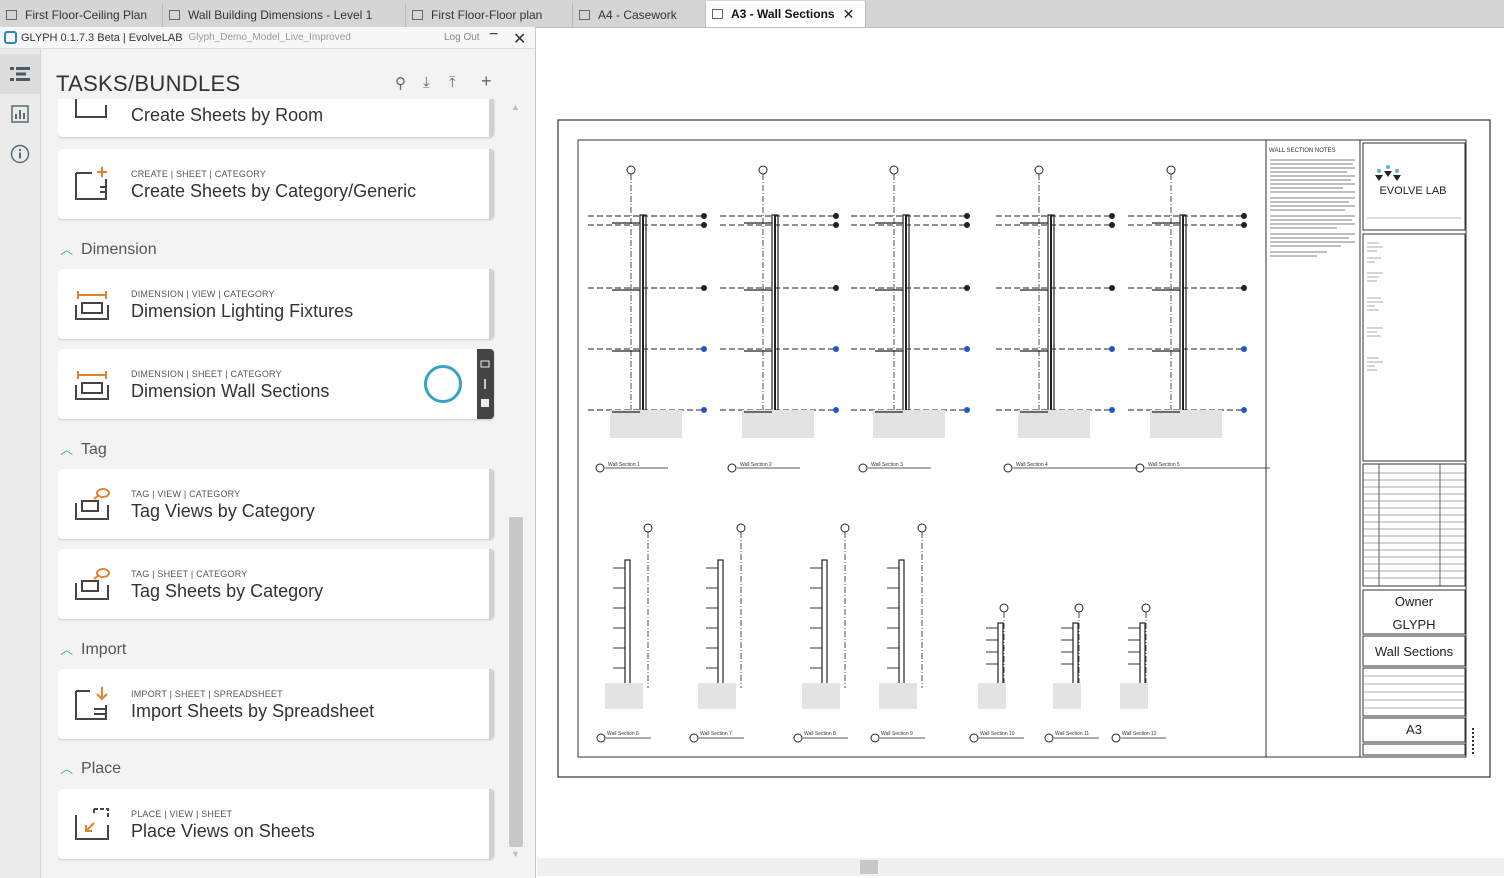  I want to click on task-title: Create Sheets by Room, so click(227, 115).